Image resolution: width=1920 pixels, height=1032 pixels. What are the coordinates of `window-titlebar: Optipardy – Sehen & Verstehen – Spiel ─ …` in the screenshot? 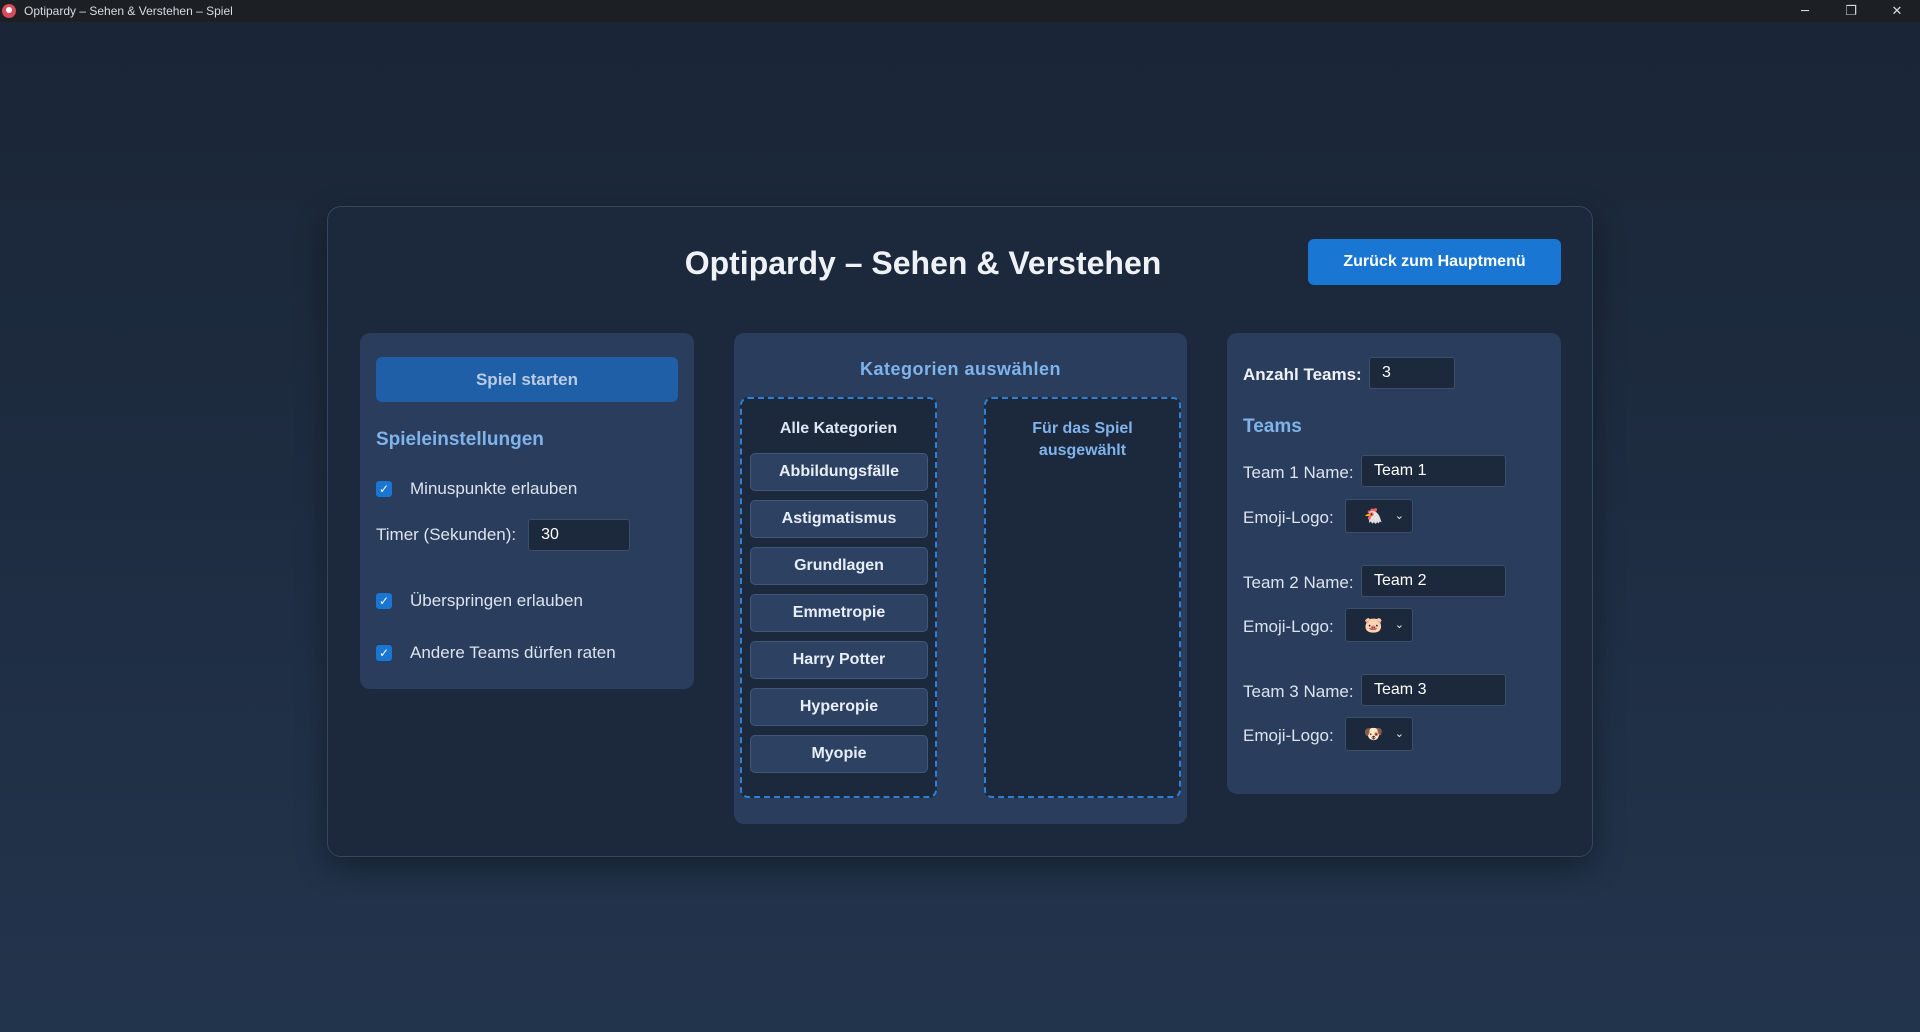 It's located at (960, 11).